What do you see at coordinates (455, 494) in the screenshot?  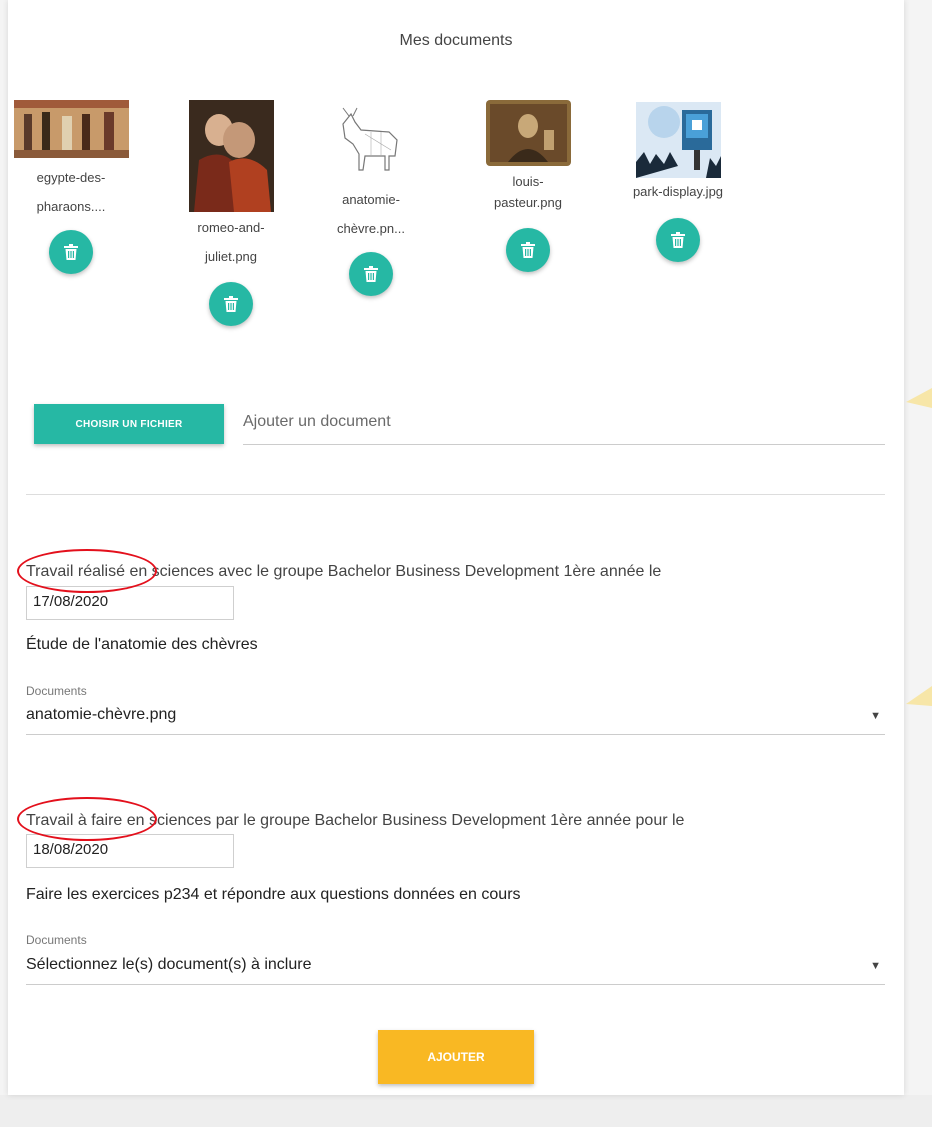 I see `section-divider` at bounding box center [455, 494].